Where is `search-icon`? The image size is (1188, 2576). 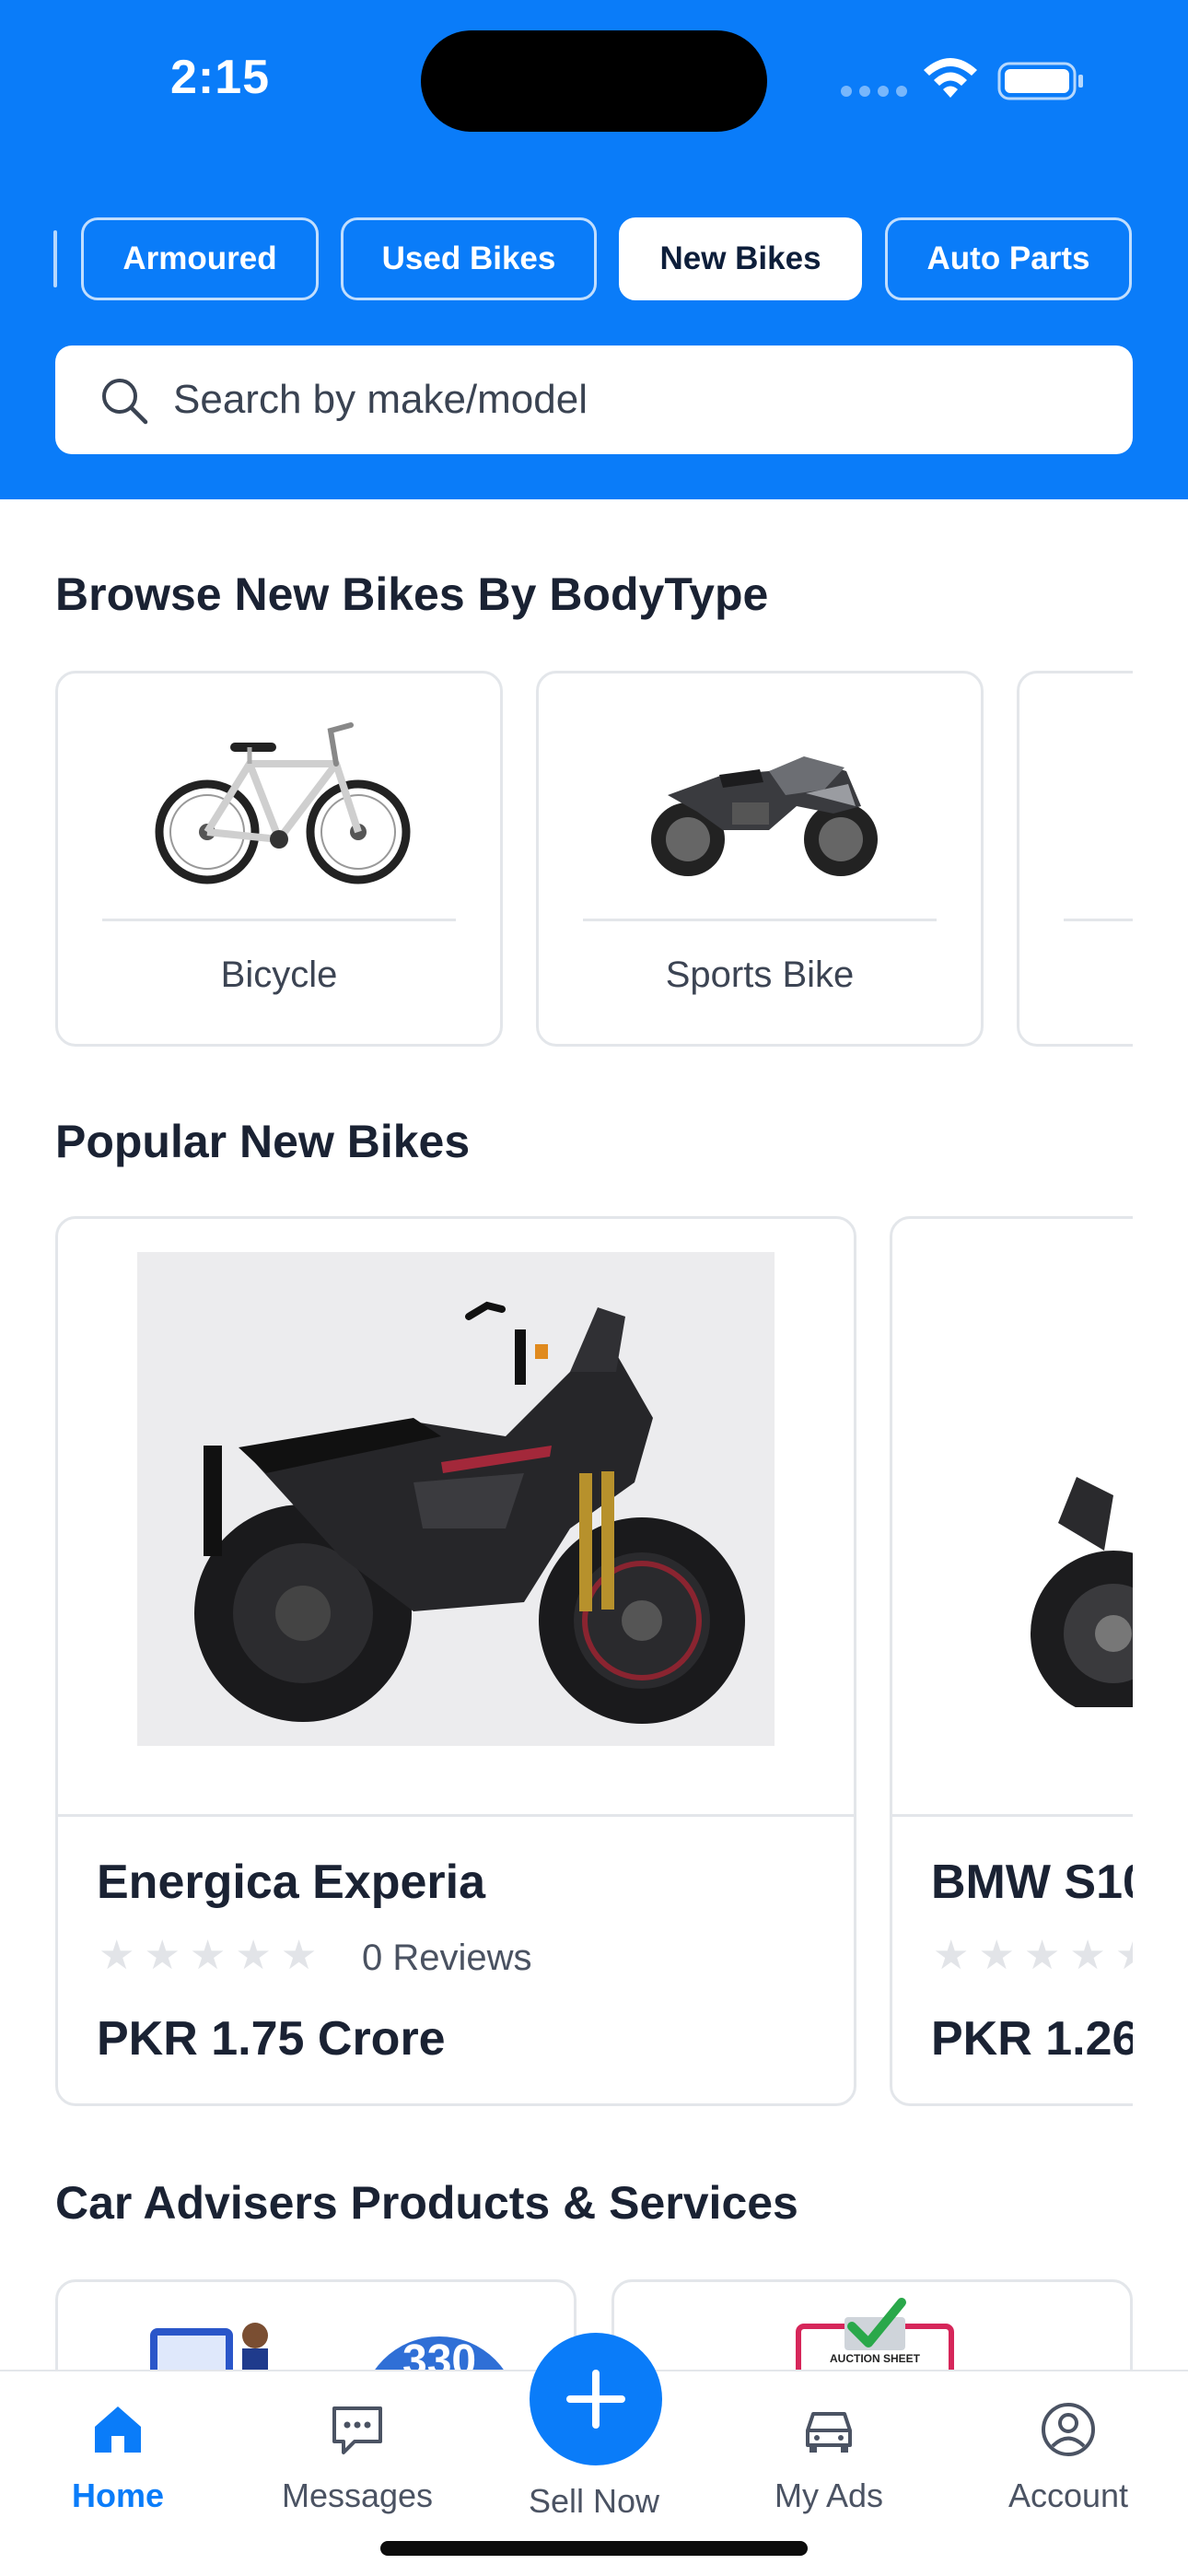 search-icon is located at coordinates (125, 402).